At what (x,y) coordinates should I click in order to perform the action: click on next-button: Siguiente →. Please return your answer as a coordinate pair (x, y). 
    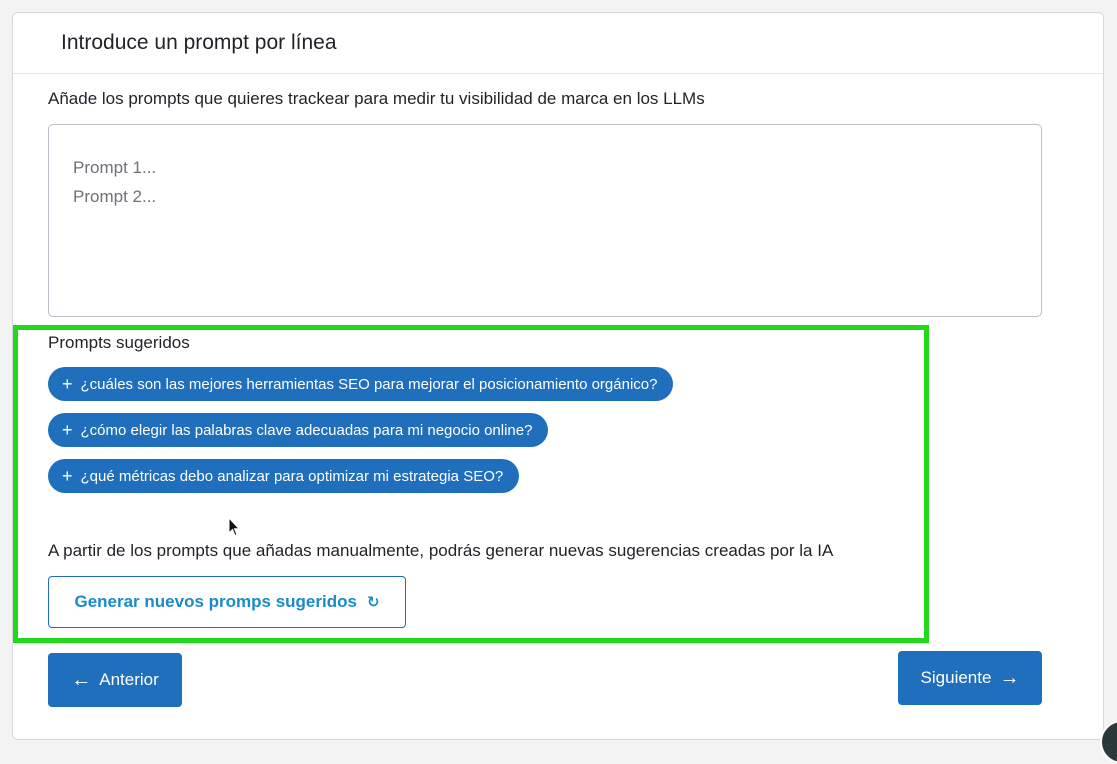
    Looking at the image, I should click on (970, 678).